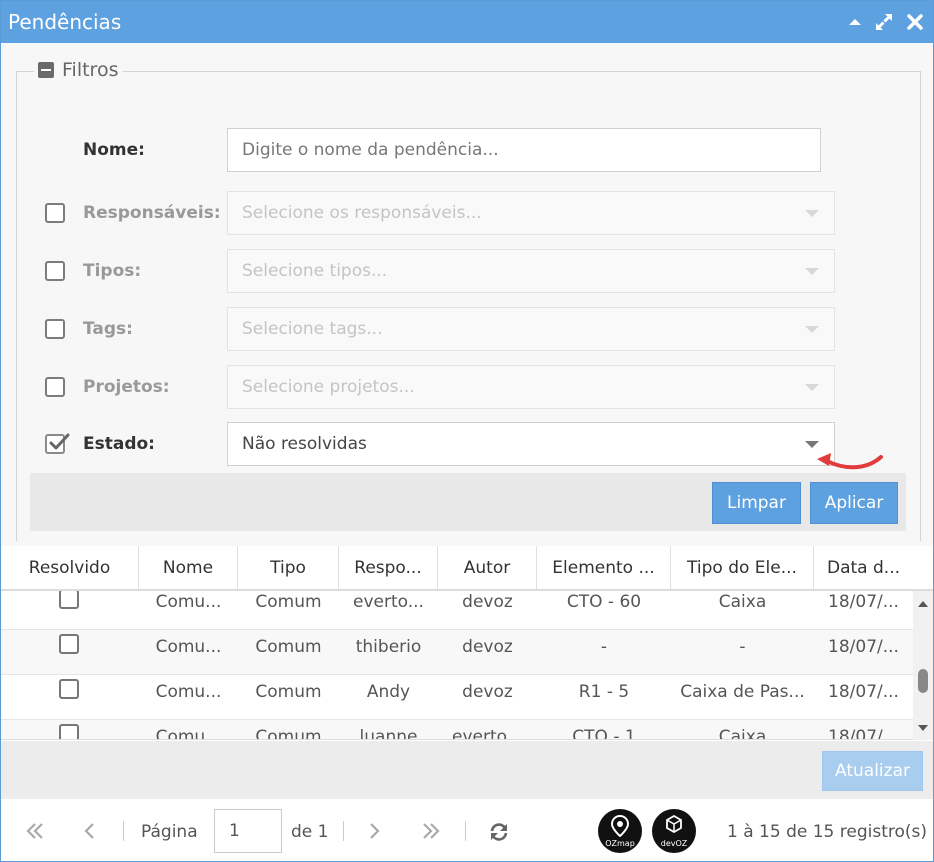 The image size is (934, 862). I want to click on col-tipo: Tipo, so click(288, 567).